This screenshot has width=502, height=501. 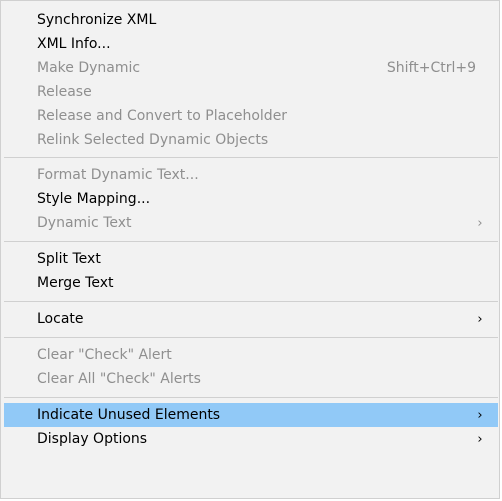 I want to click on menu-item-label: Clear All "Check" Alerts, so click(x=119, y=379).